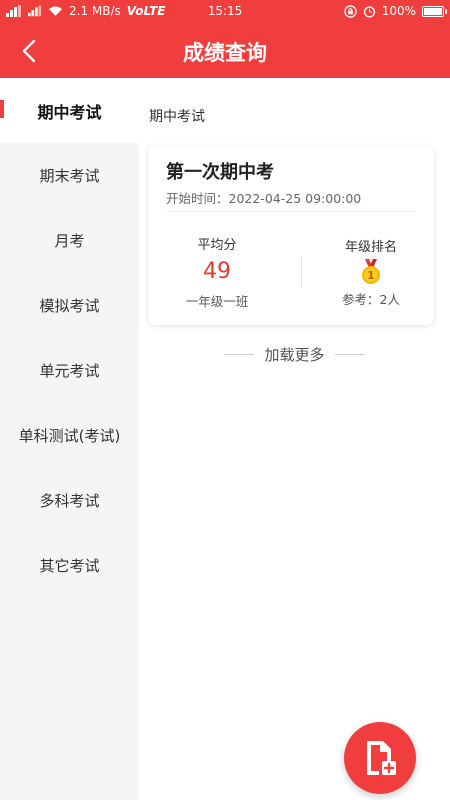 The height and width of the screenshot is (800, 450). What do you see at coordinates (349, 354) in the screenshot?
I see `load-more-line-right` at bounding box center [349, 354].